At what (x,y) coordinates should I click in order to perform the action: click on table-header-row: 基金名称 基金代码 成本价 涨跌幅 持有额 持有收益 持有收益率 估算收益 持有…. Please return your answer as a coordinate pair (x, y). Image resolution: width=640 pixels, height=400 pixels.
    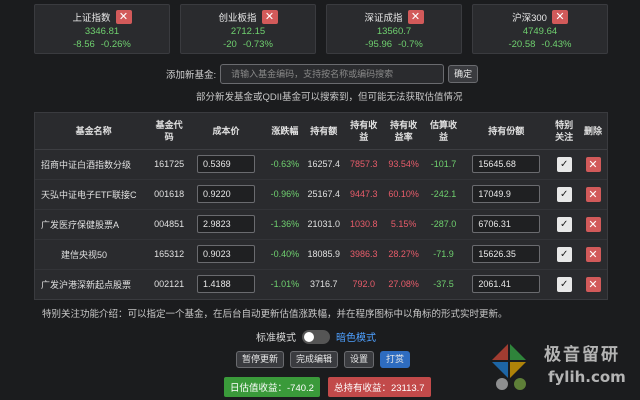
    Looking at the image, I should click on (321, 131).